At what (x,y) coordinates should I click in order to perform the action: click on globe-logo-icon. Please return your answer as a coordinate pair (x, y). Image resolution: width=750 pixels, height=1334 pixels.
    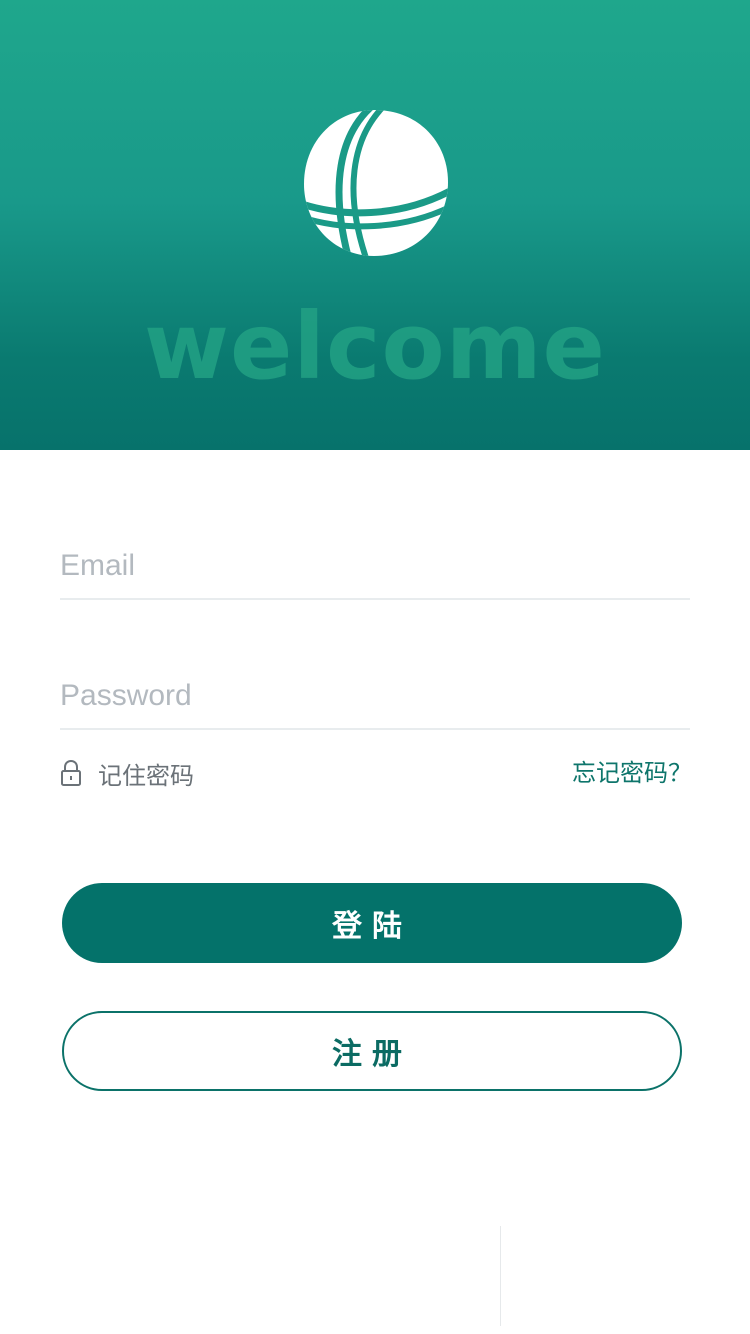
    Looking at the image, I should click on (376, 183).